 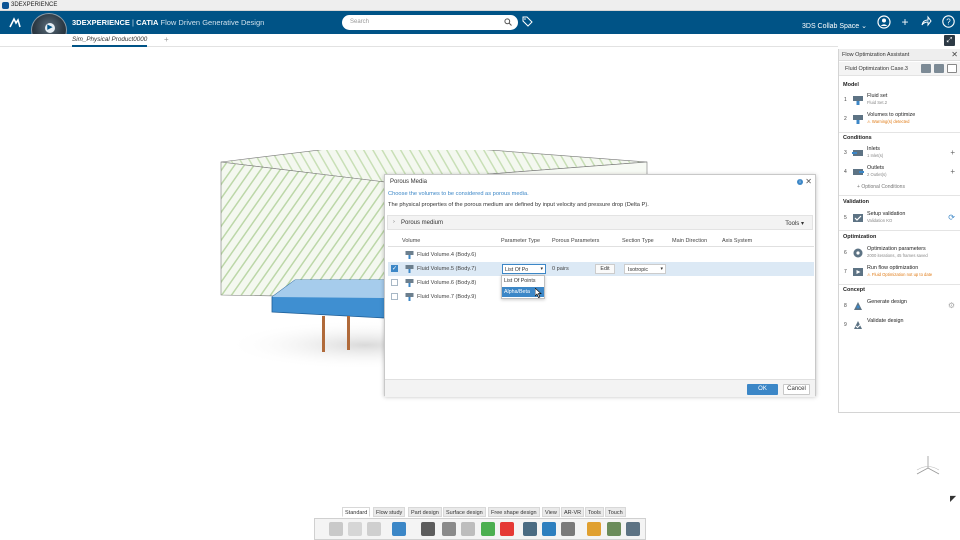 I want to click on share-icon, so click(x=926, y=22).